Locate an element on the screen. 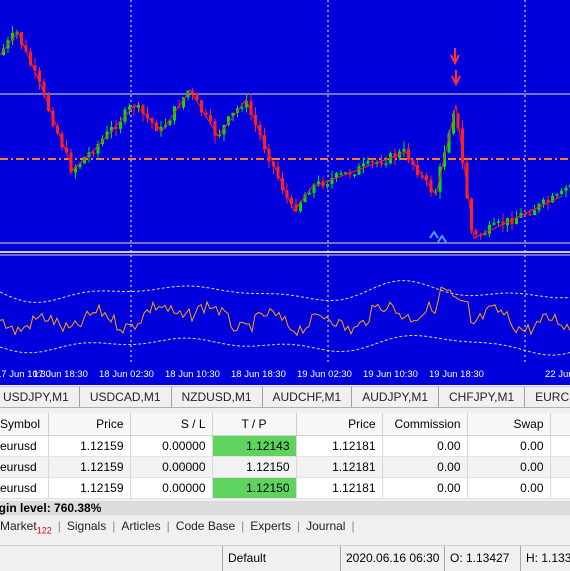  col-sl: S / L is located at coordinates (171, 424).